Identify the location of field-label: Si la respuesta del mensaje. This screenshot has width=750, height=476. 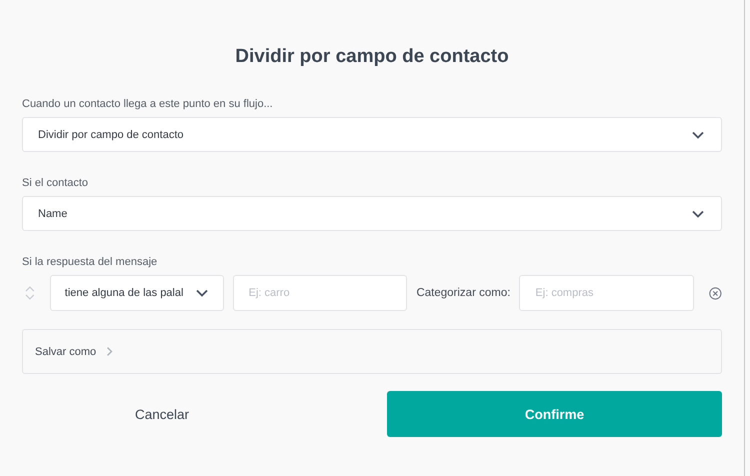
(90, 262).